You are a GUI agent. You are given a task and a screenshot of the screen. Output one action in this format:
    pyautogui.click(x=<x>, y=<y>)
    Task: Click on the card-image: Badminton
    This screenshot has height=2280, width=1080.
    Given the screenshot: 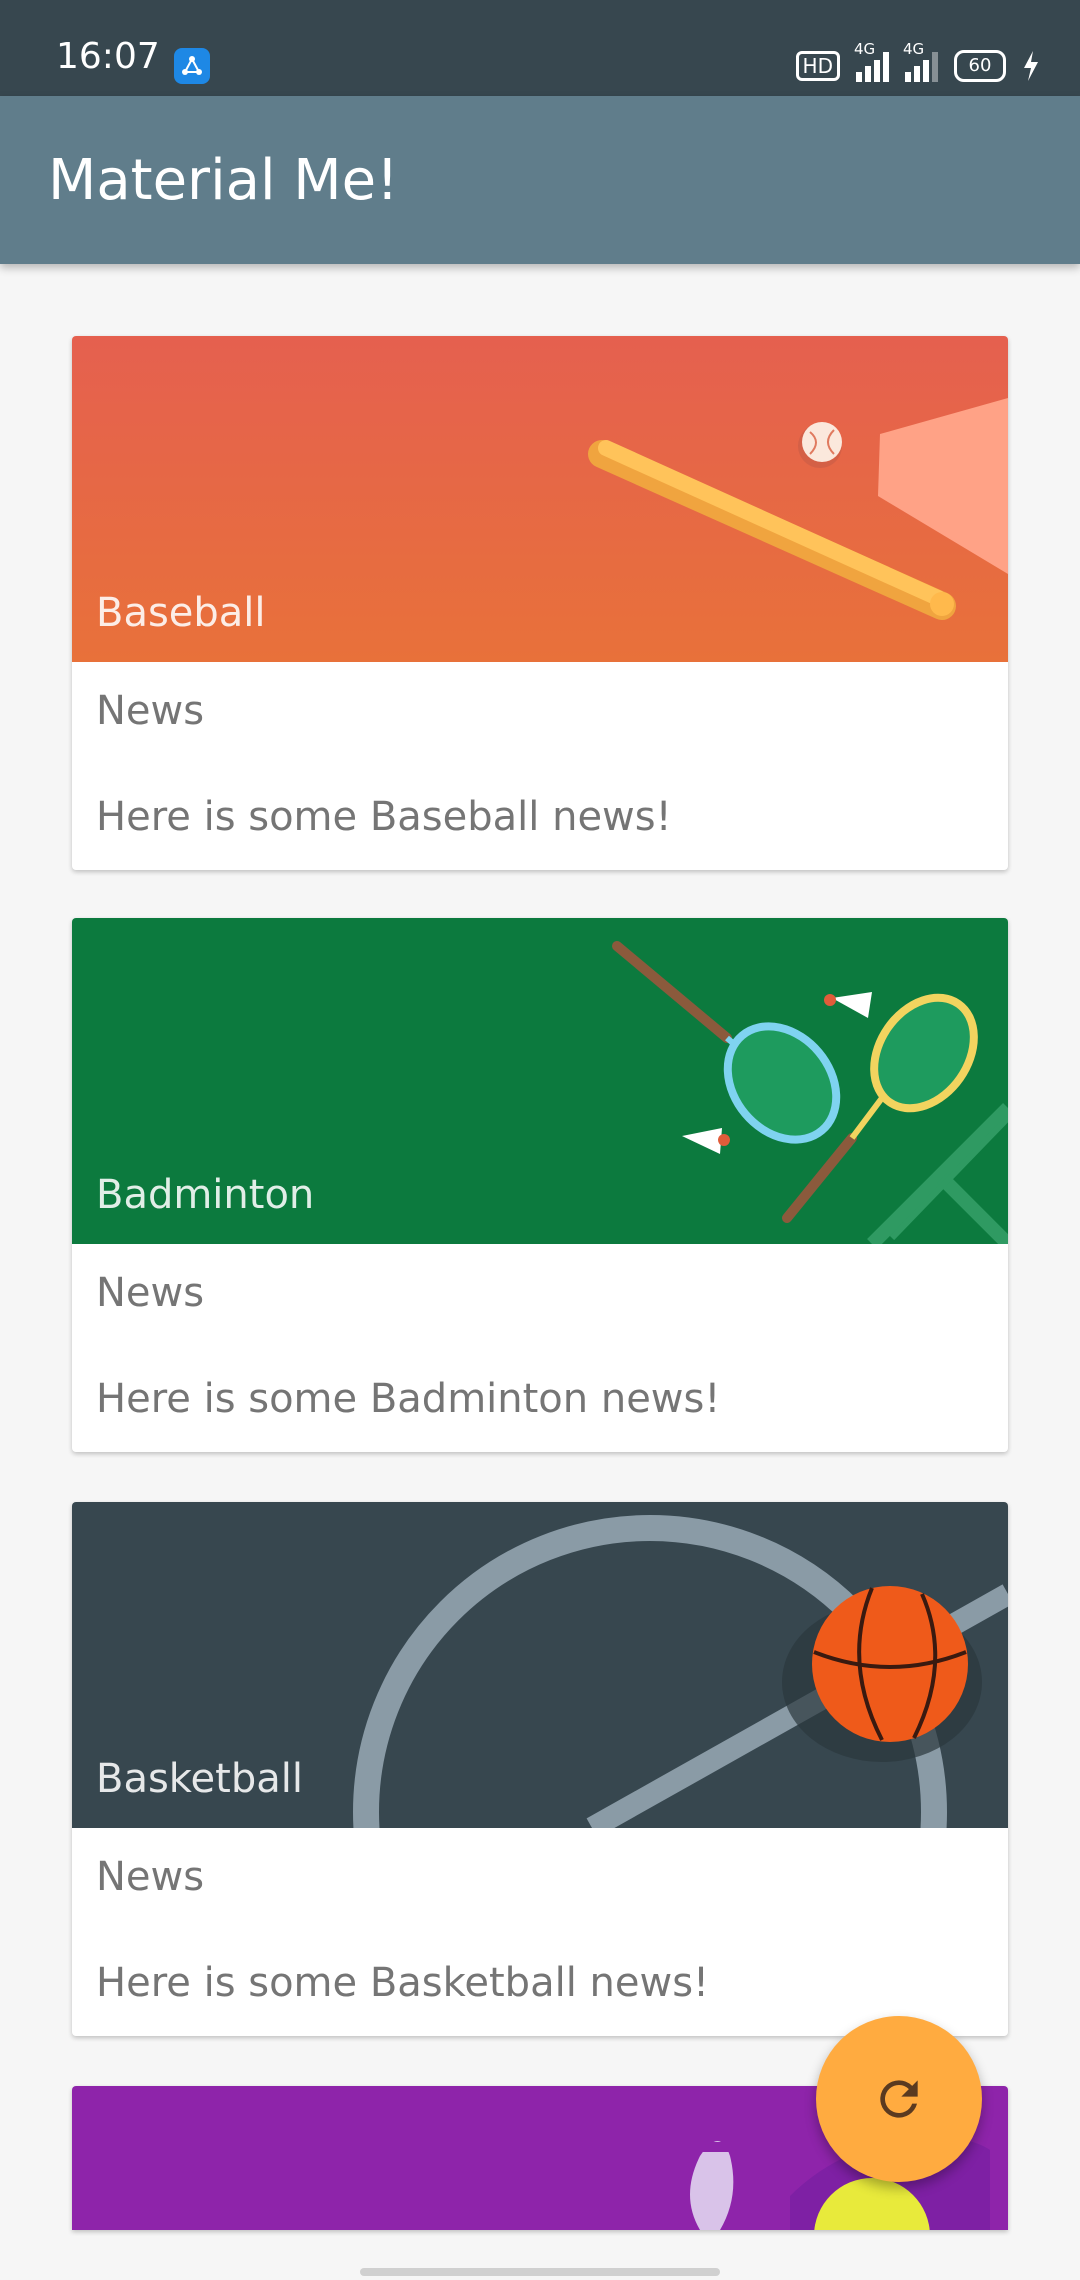 What is the action you would take?
    pyautogui.click(x=540, y=1081)
    